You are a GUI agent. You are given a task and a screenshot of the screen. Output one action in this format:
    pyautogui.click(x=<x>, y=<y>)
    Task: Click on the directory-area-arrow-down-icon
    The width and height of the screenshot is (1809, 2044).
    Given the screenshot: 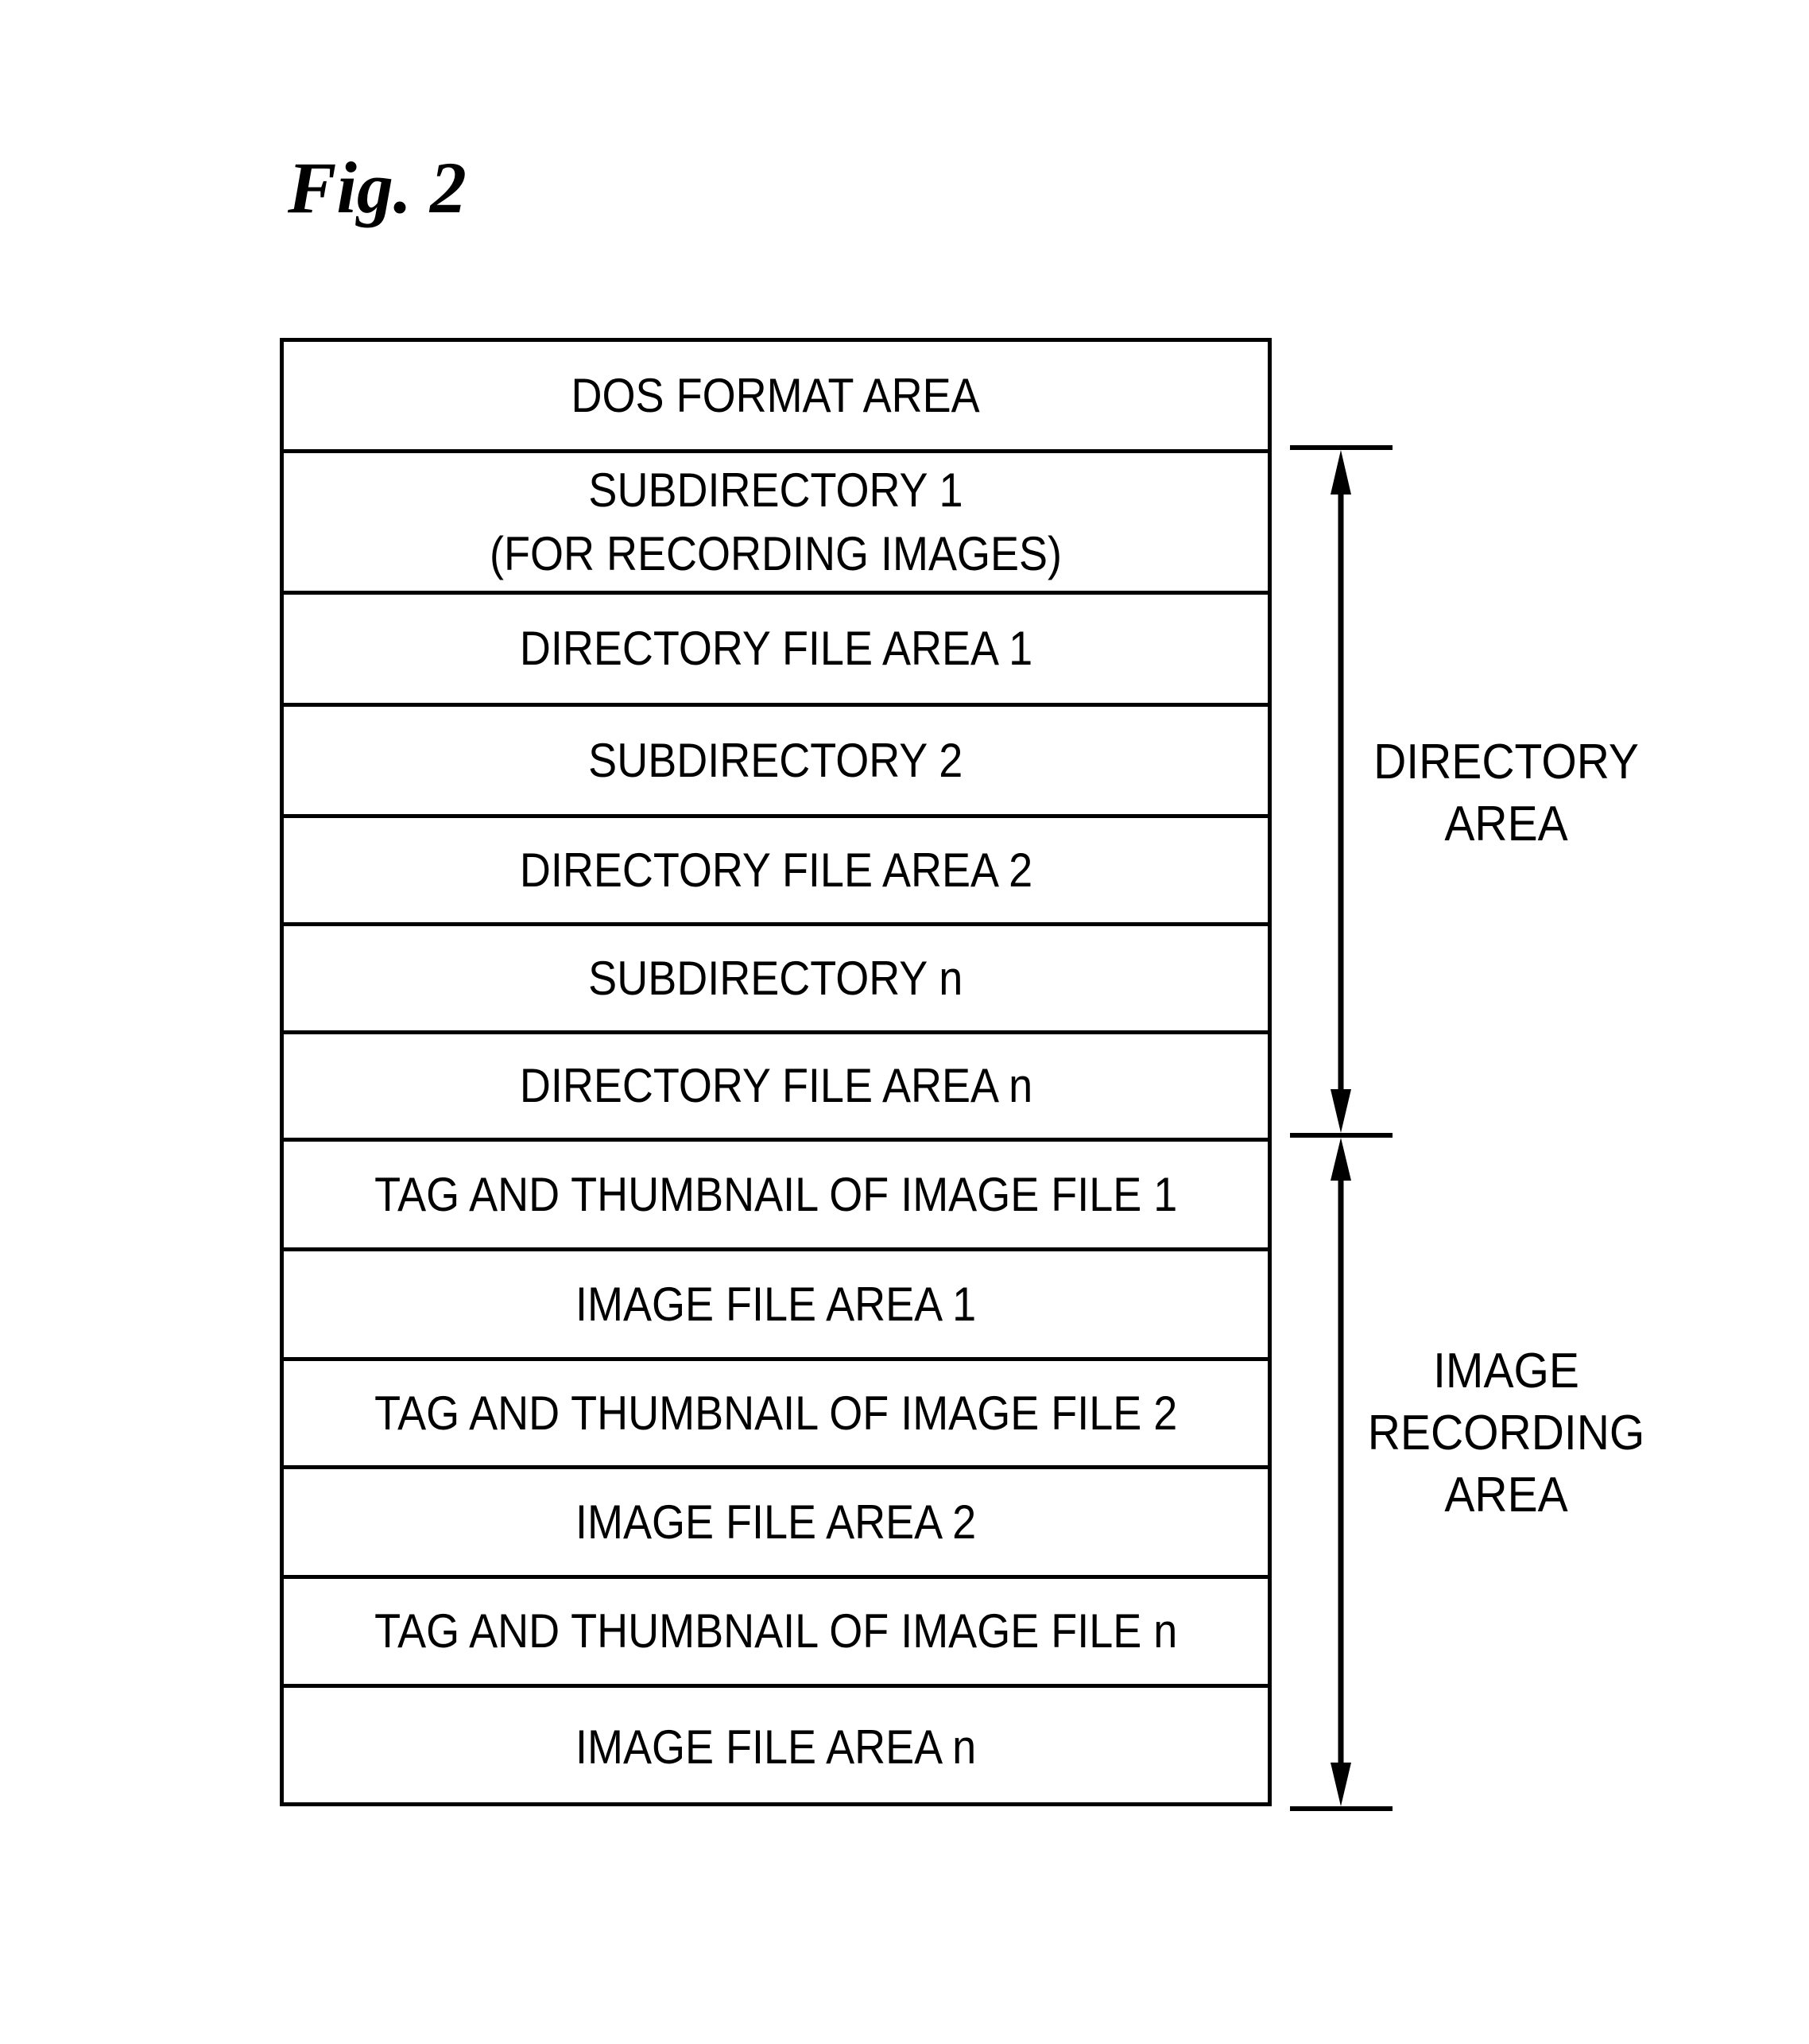 What is the action you would take?
    pyautogui.click(x=1341, y=1111)
    